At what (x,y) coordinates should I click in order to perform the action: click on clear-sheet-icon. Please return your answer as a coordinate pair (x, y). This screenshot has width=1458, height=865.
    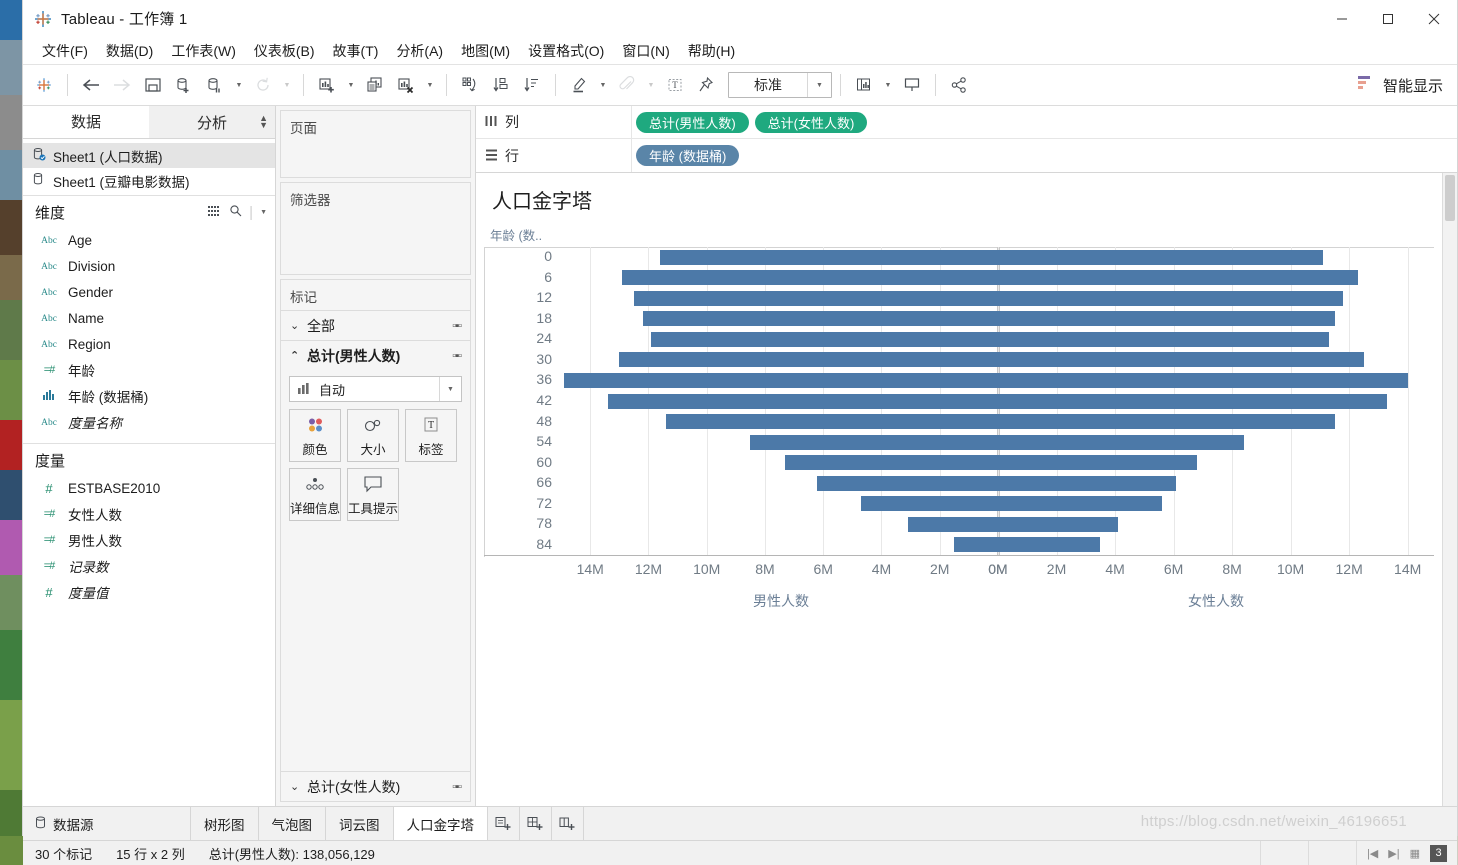
    Looking at the image, I should click on (406, 85).